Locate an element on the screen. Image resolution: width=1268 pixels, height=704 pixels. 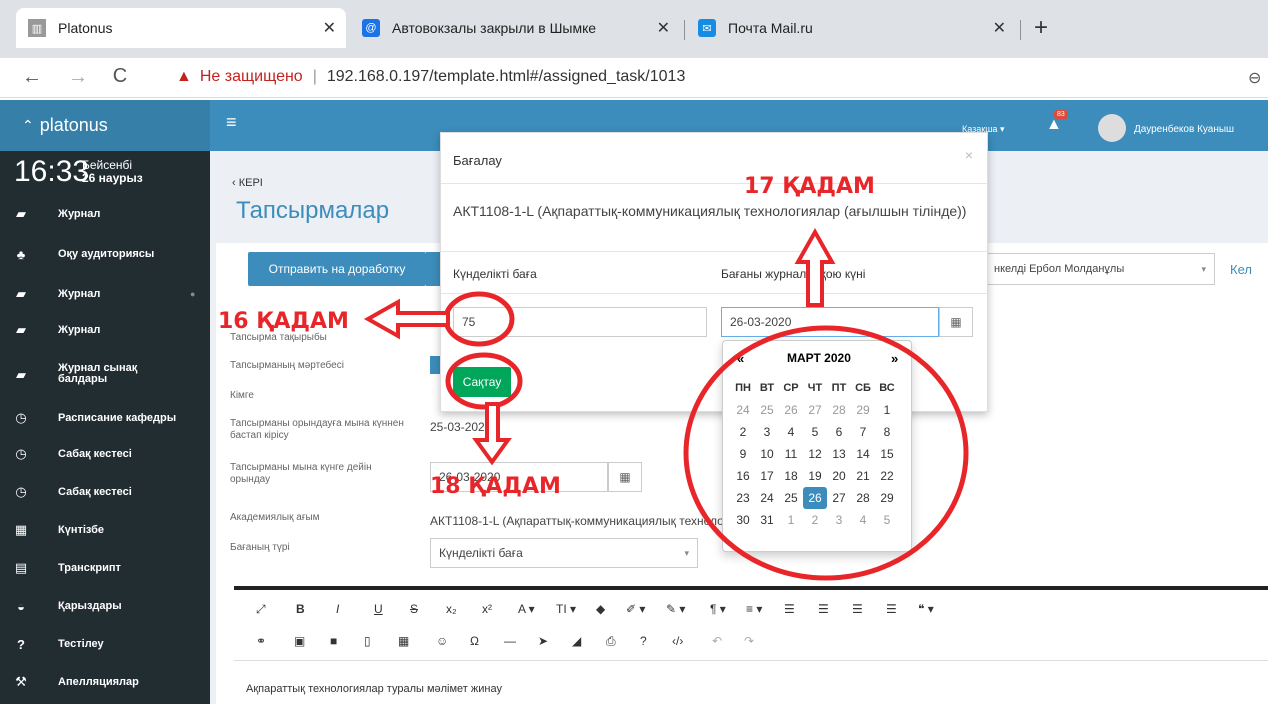
annotation-step16: 16 ҚАДАМ is located at coordinates (283, 321).